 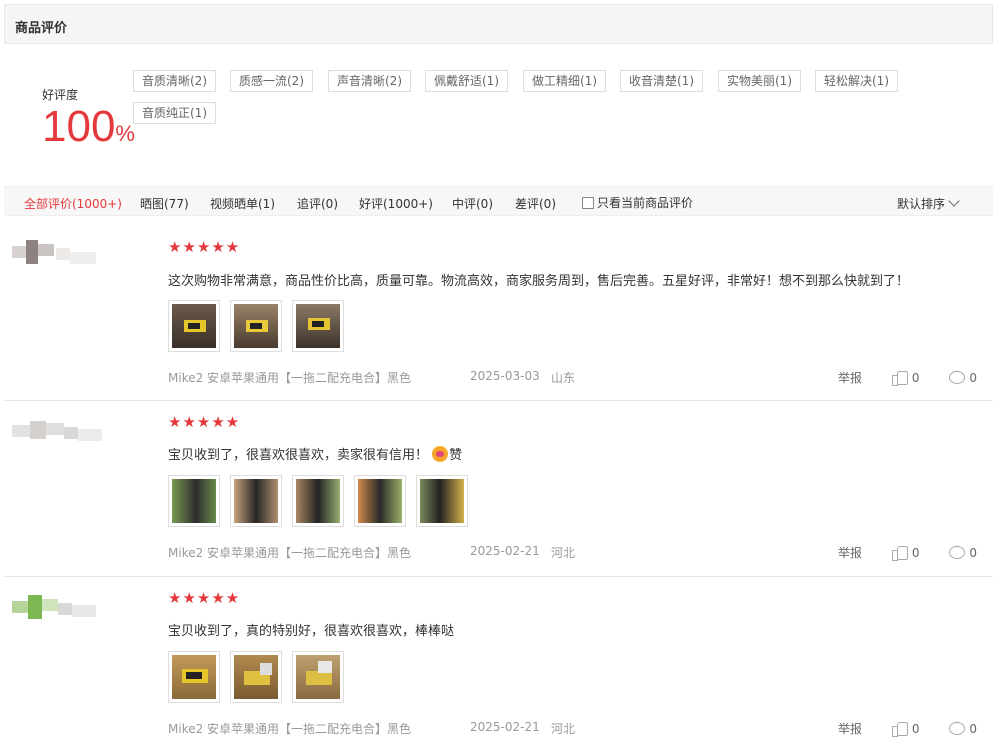 I want to click on tab-all-reviews: 全部评价(1000+), so click(x=73, y=203).